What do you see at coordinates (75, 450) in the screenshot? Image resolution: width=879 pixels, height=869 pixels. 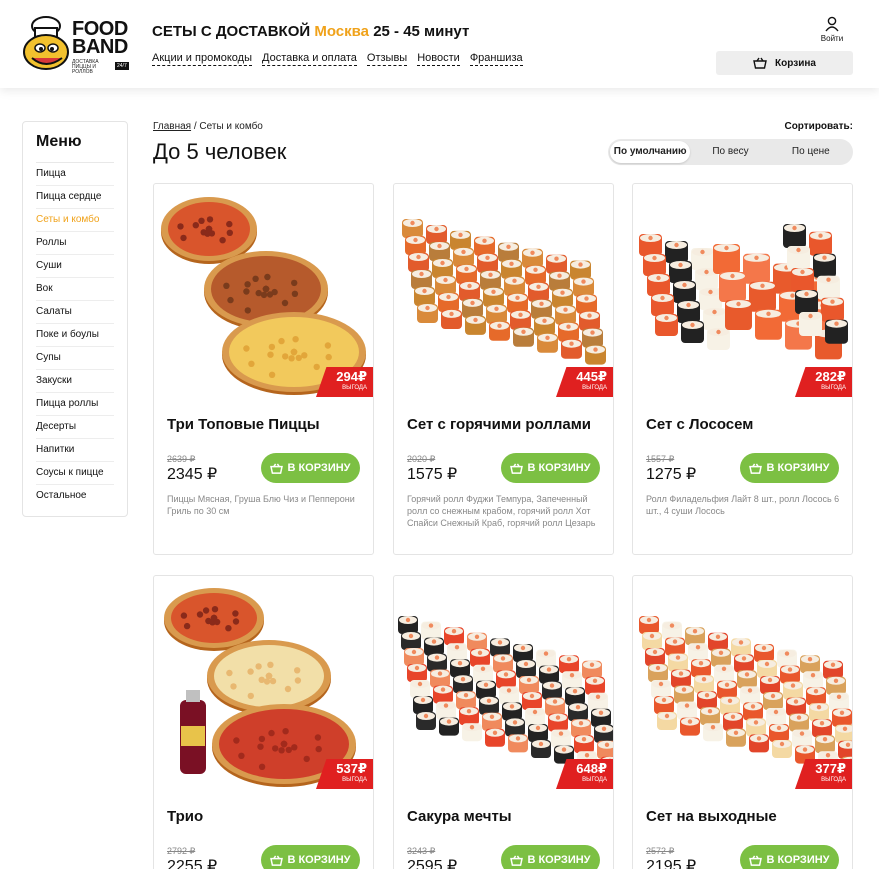 I see `sidebar-item: Напитки` at bounding box center [75, 450].